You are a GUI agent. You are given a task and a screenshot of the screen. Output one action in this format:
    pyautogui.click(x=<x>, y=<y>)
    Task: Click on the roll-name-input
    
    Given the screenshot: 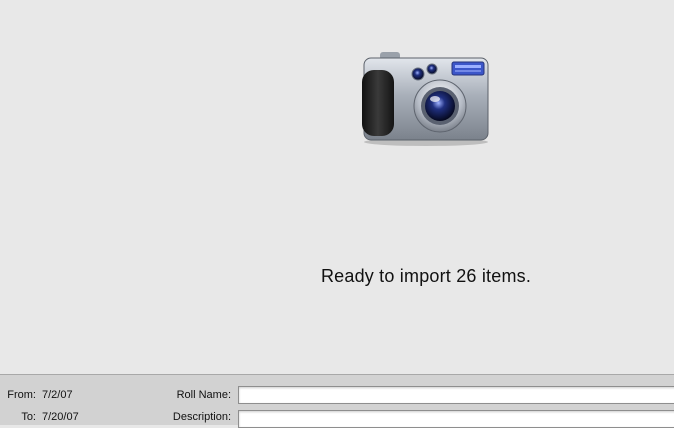 What is the action you would take?
    pyautogui.click(x=456, y=395)
    